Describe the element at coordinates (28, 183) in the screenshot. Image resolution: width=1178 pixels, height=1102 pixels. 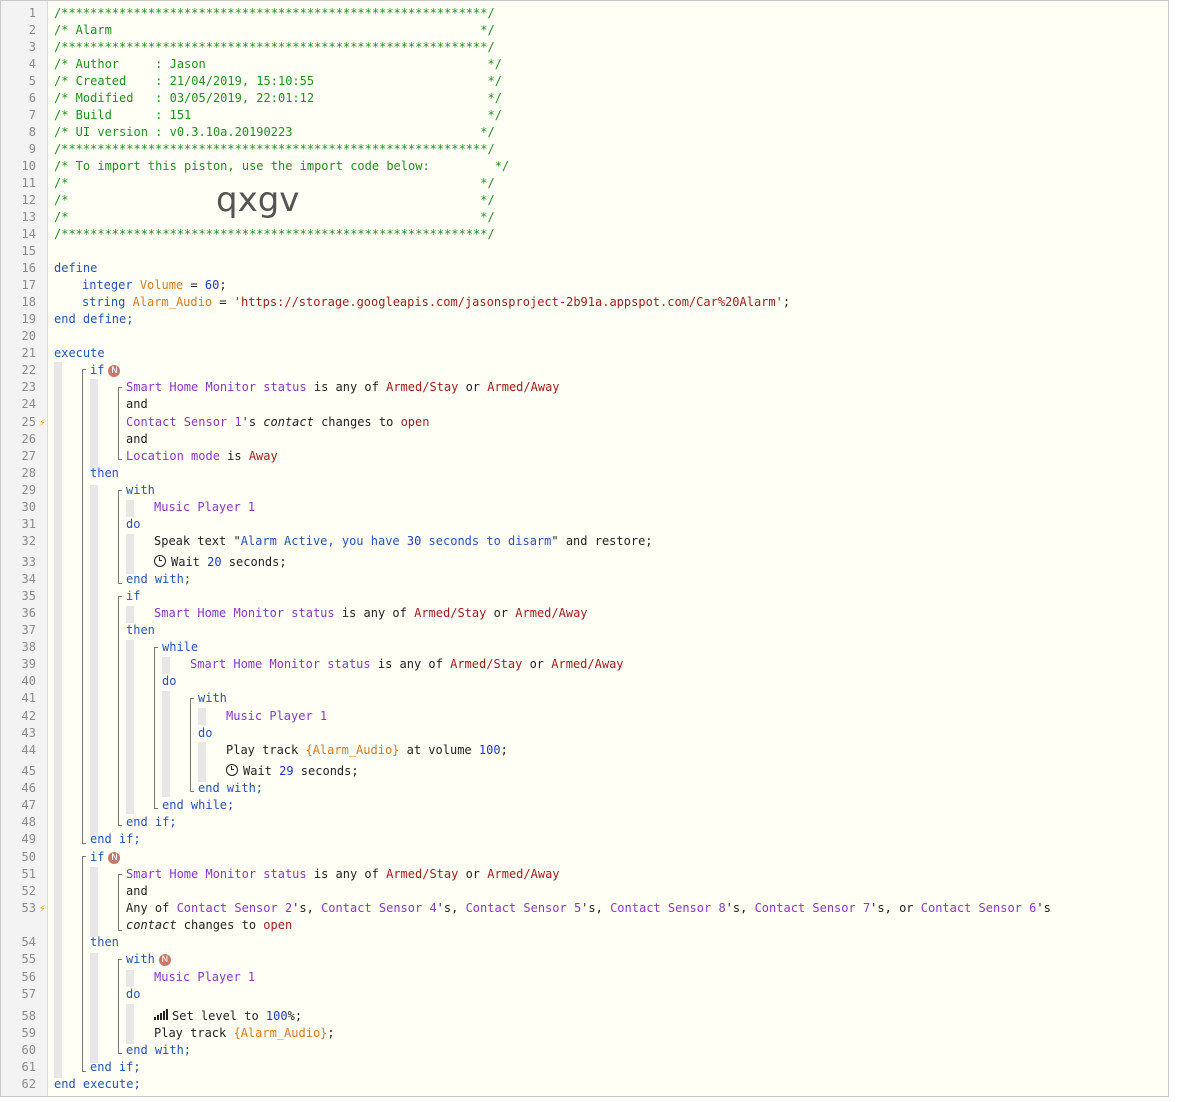
I see `line-number: 11` at that location.